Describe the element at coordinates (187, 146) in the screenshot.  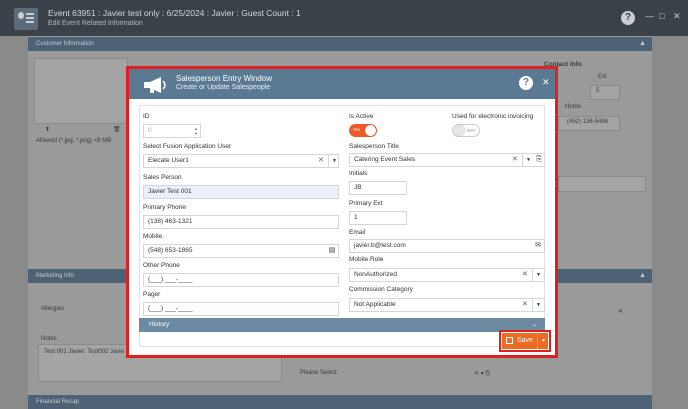
I see `app-user-label: Select Fusion Application User` at that location.